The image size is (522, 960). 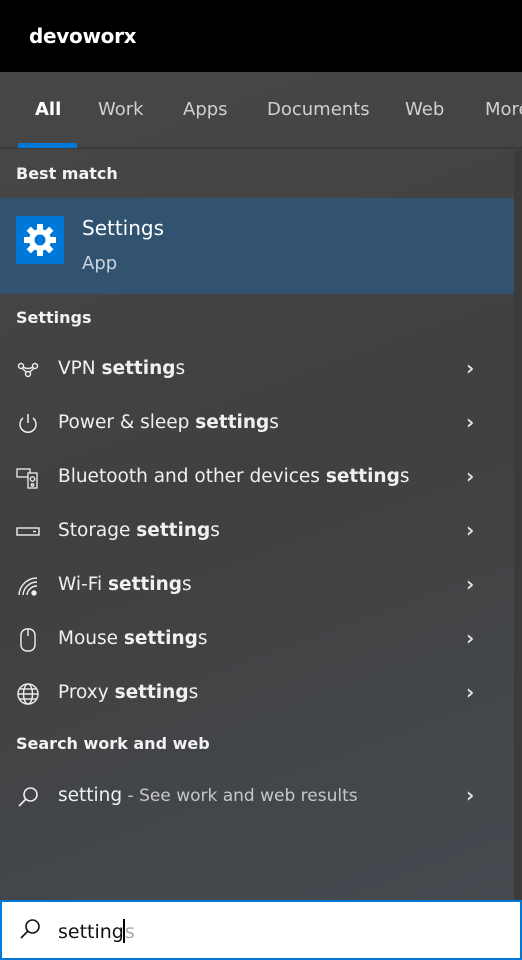 I want to click on web-search-result: setting - See work and web results ›, so click(x=257, y=797).